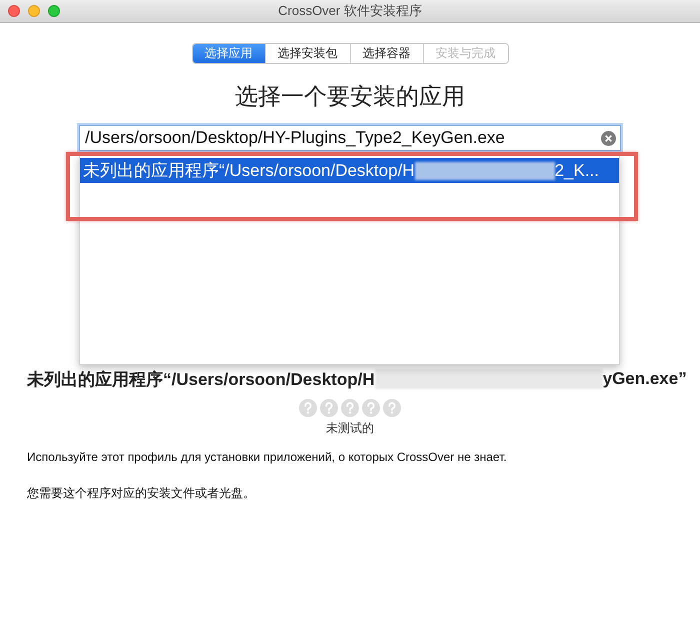 The image size is (700, 639). Describe the element at coordinates (14, 11) in the screenshot. I see `close-icon` at that location.